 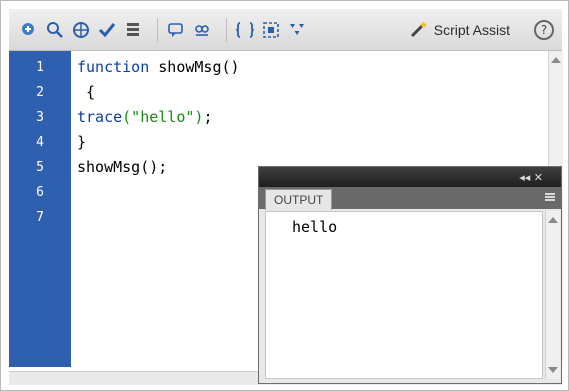 I want to click on check-syntax-icon, so click(x=107, y=30).